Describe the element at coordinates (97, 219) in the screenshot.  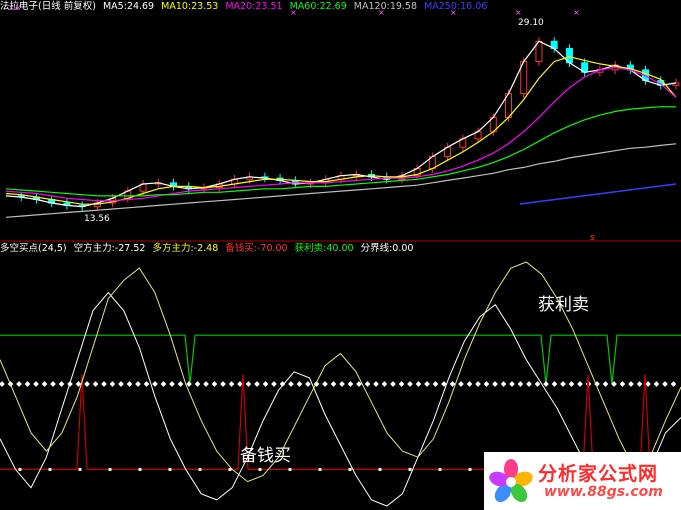
I see `low-price-label: 13.56` at that location.